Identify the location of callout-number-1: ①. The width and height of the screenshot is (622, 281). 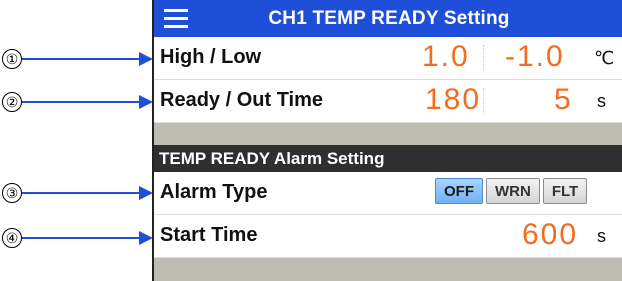
(12, 59).